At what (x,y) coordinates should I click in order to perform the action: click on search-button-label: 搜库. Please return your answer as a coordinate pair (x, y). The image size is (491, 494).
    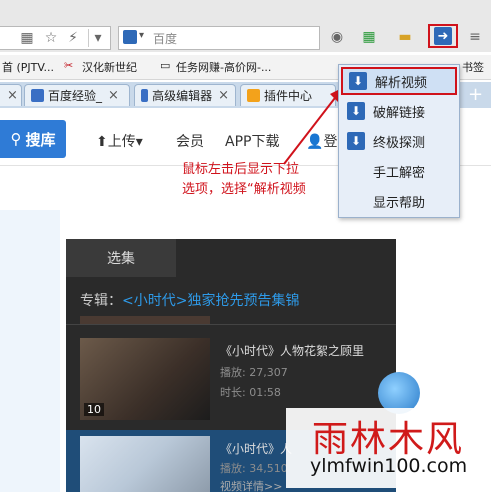
    Looking at the image, I should click on (40, 139).